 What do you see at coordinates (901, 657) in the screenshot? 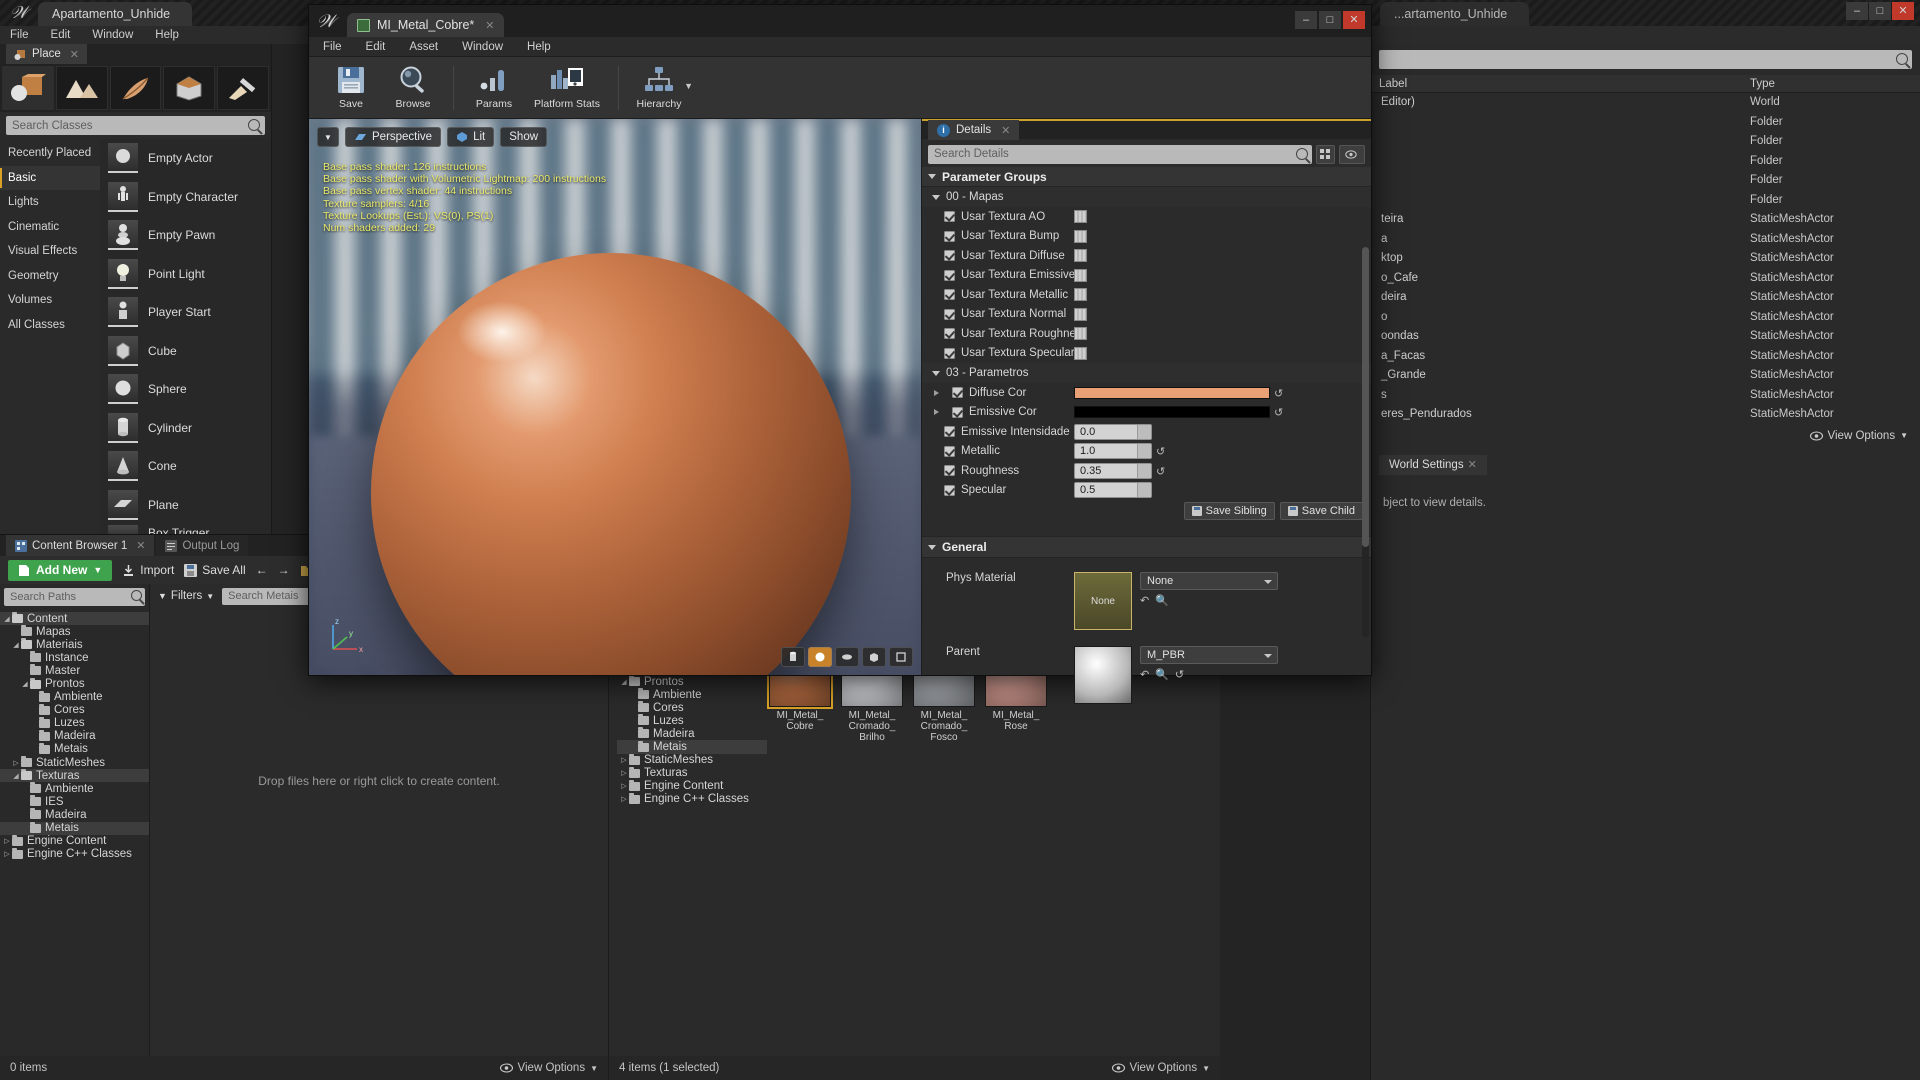
I see `preview-custom-mesh-button` at bounding box center [901, 657].